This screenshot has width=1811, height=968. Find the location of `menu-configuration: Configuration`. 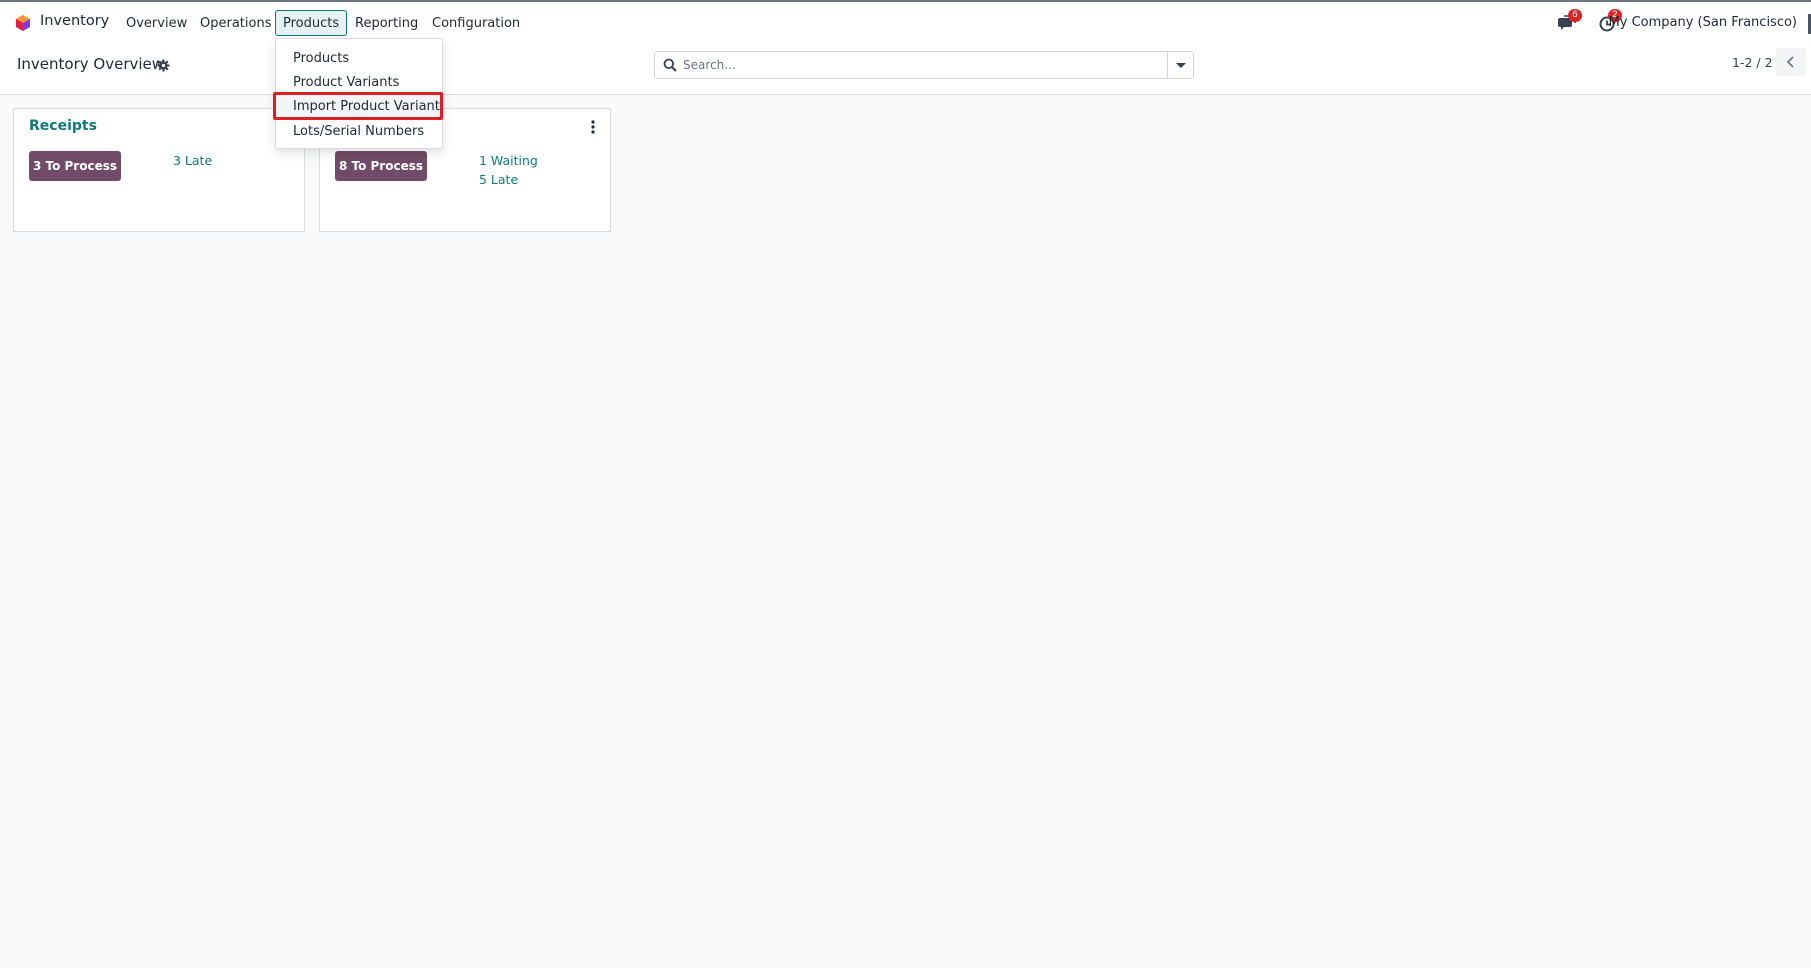

menu-configuration: Configuration is located at coordinates (476, 23).